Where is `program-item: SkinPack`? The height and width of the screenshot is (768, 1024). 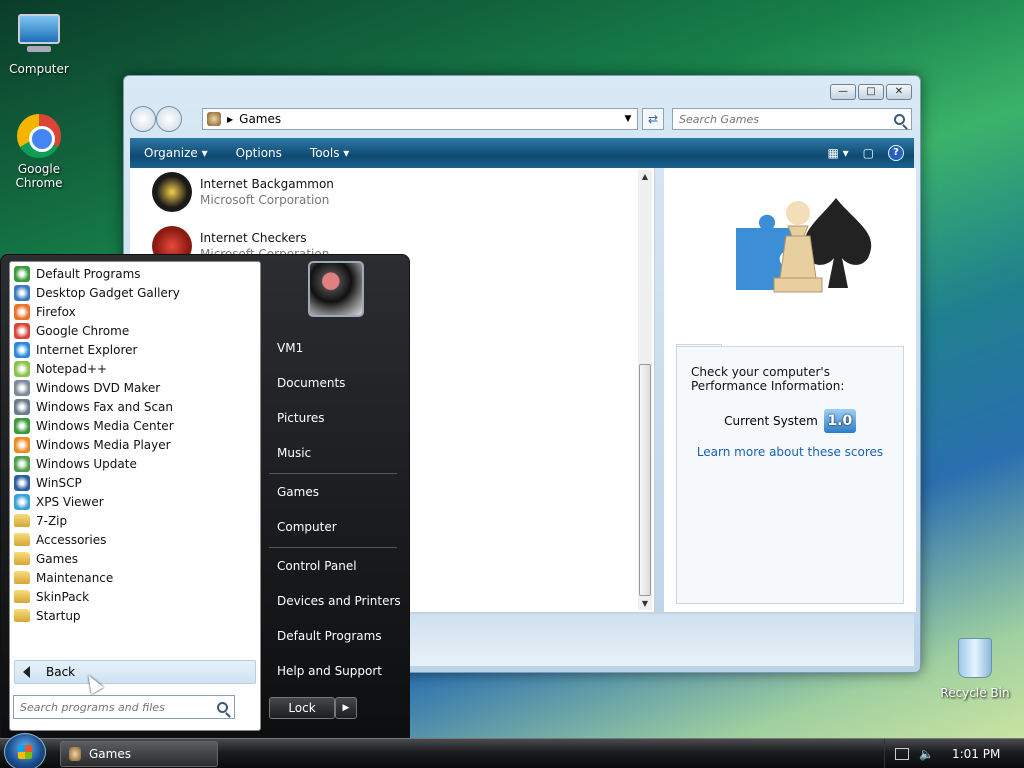 program-item: SkinPack is located at coordinates (135, 596).